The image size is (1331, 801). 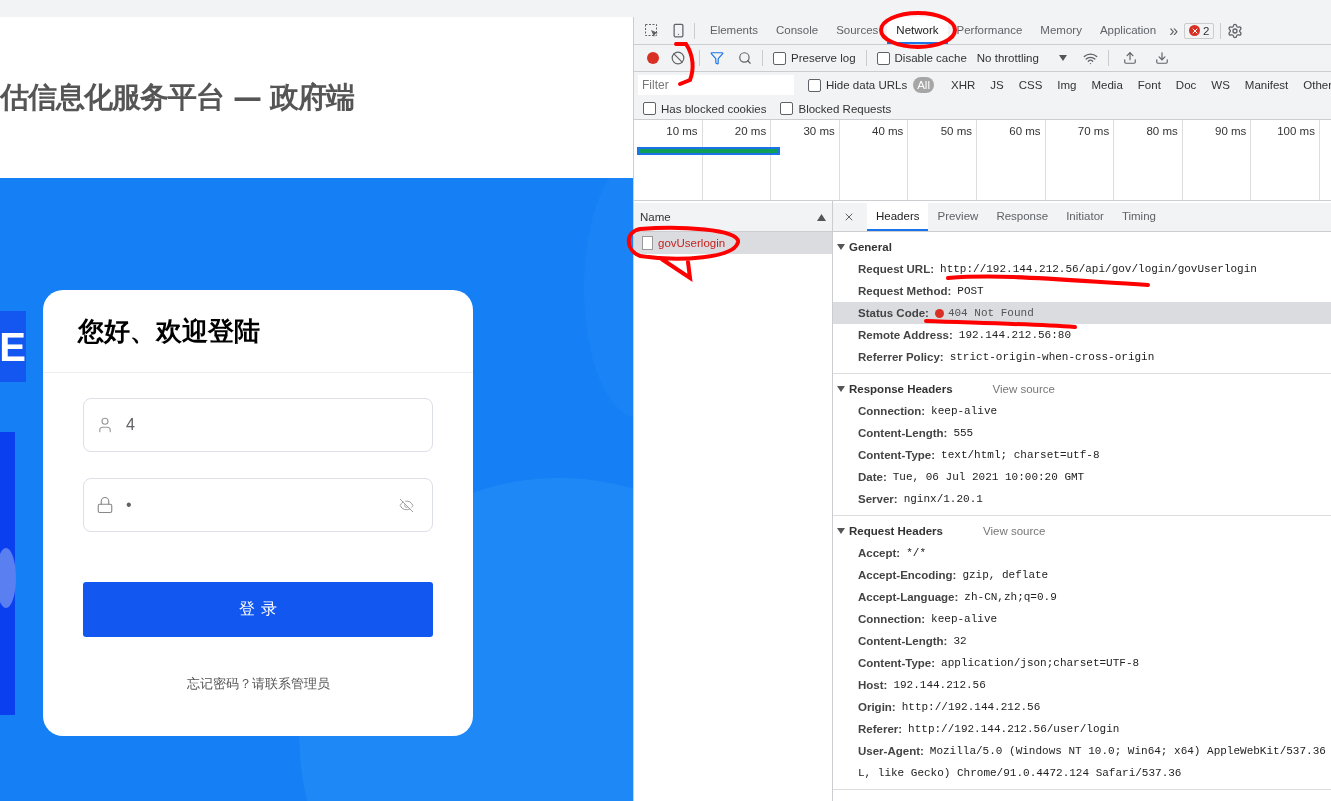 I want to click on header-value: 32, so click(x=960, y=641).